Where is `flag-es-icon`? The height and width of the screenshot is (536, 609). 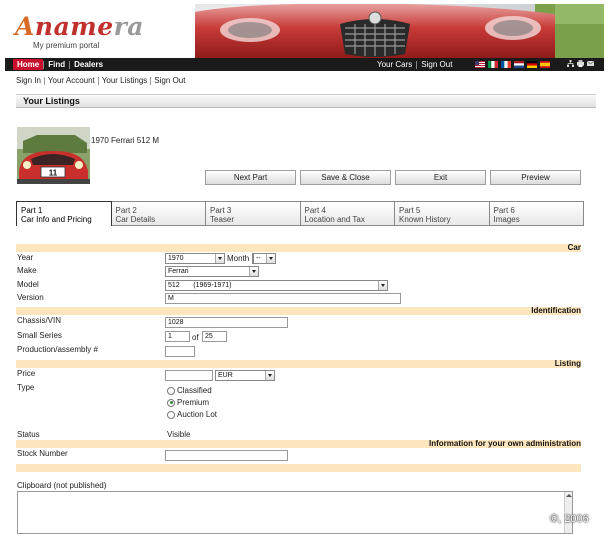
flag-es-icon is located at coordinates (545, 64).